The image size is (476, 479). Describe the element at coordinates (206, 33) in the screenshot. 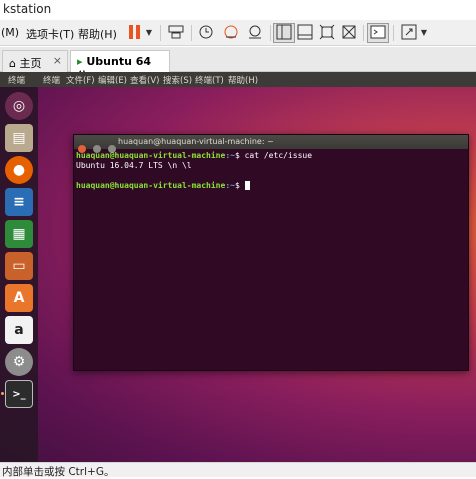

I see `snapshot-icon` at that location.